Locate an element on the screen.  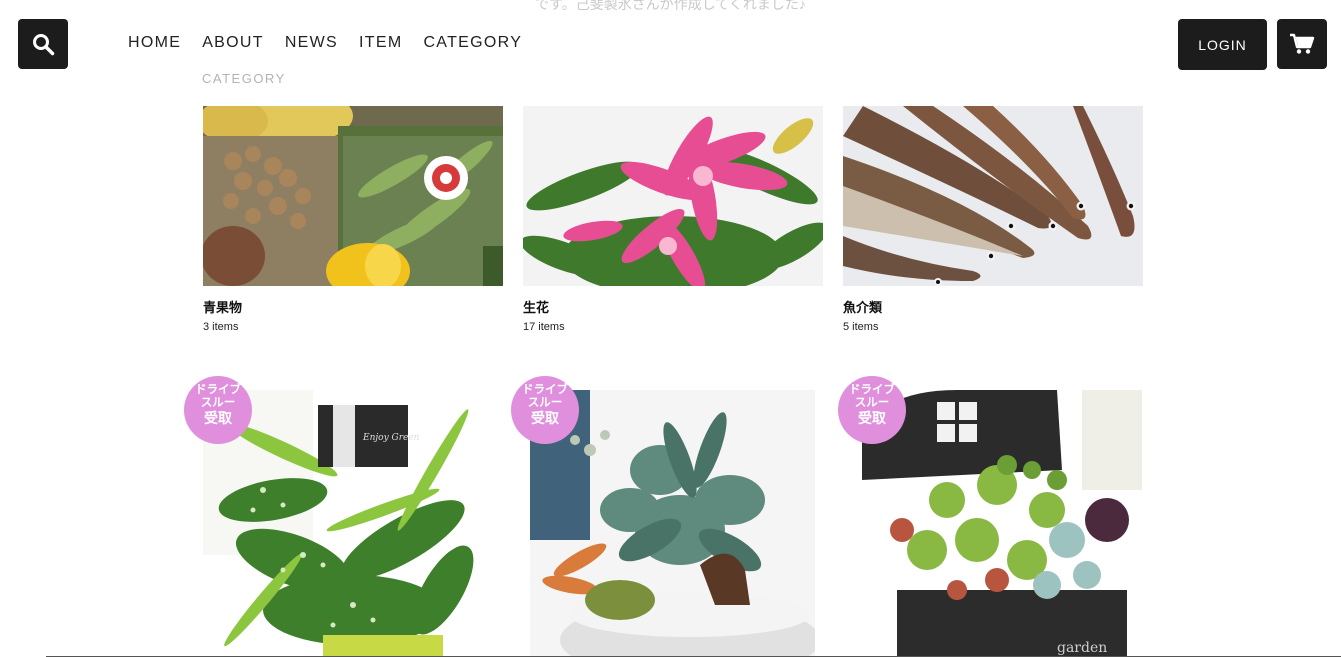
category-card-seafood: 魚介類 5 items is located at coordinates (993, 219).